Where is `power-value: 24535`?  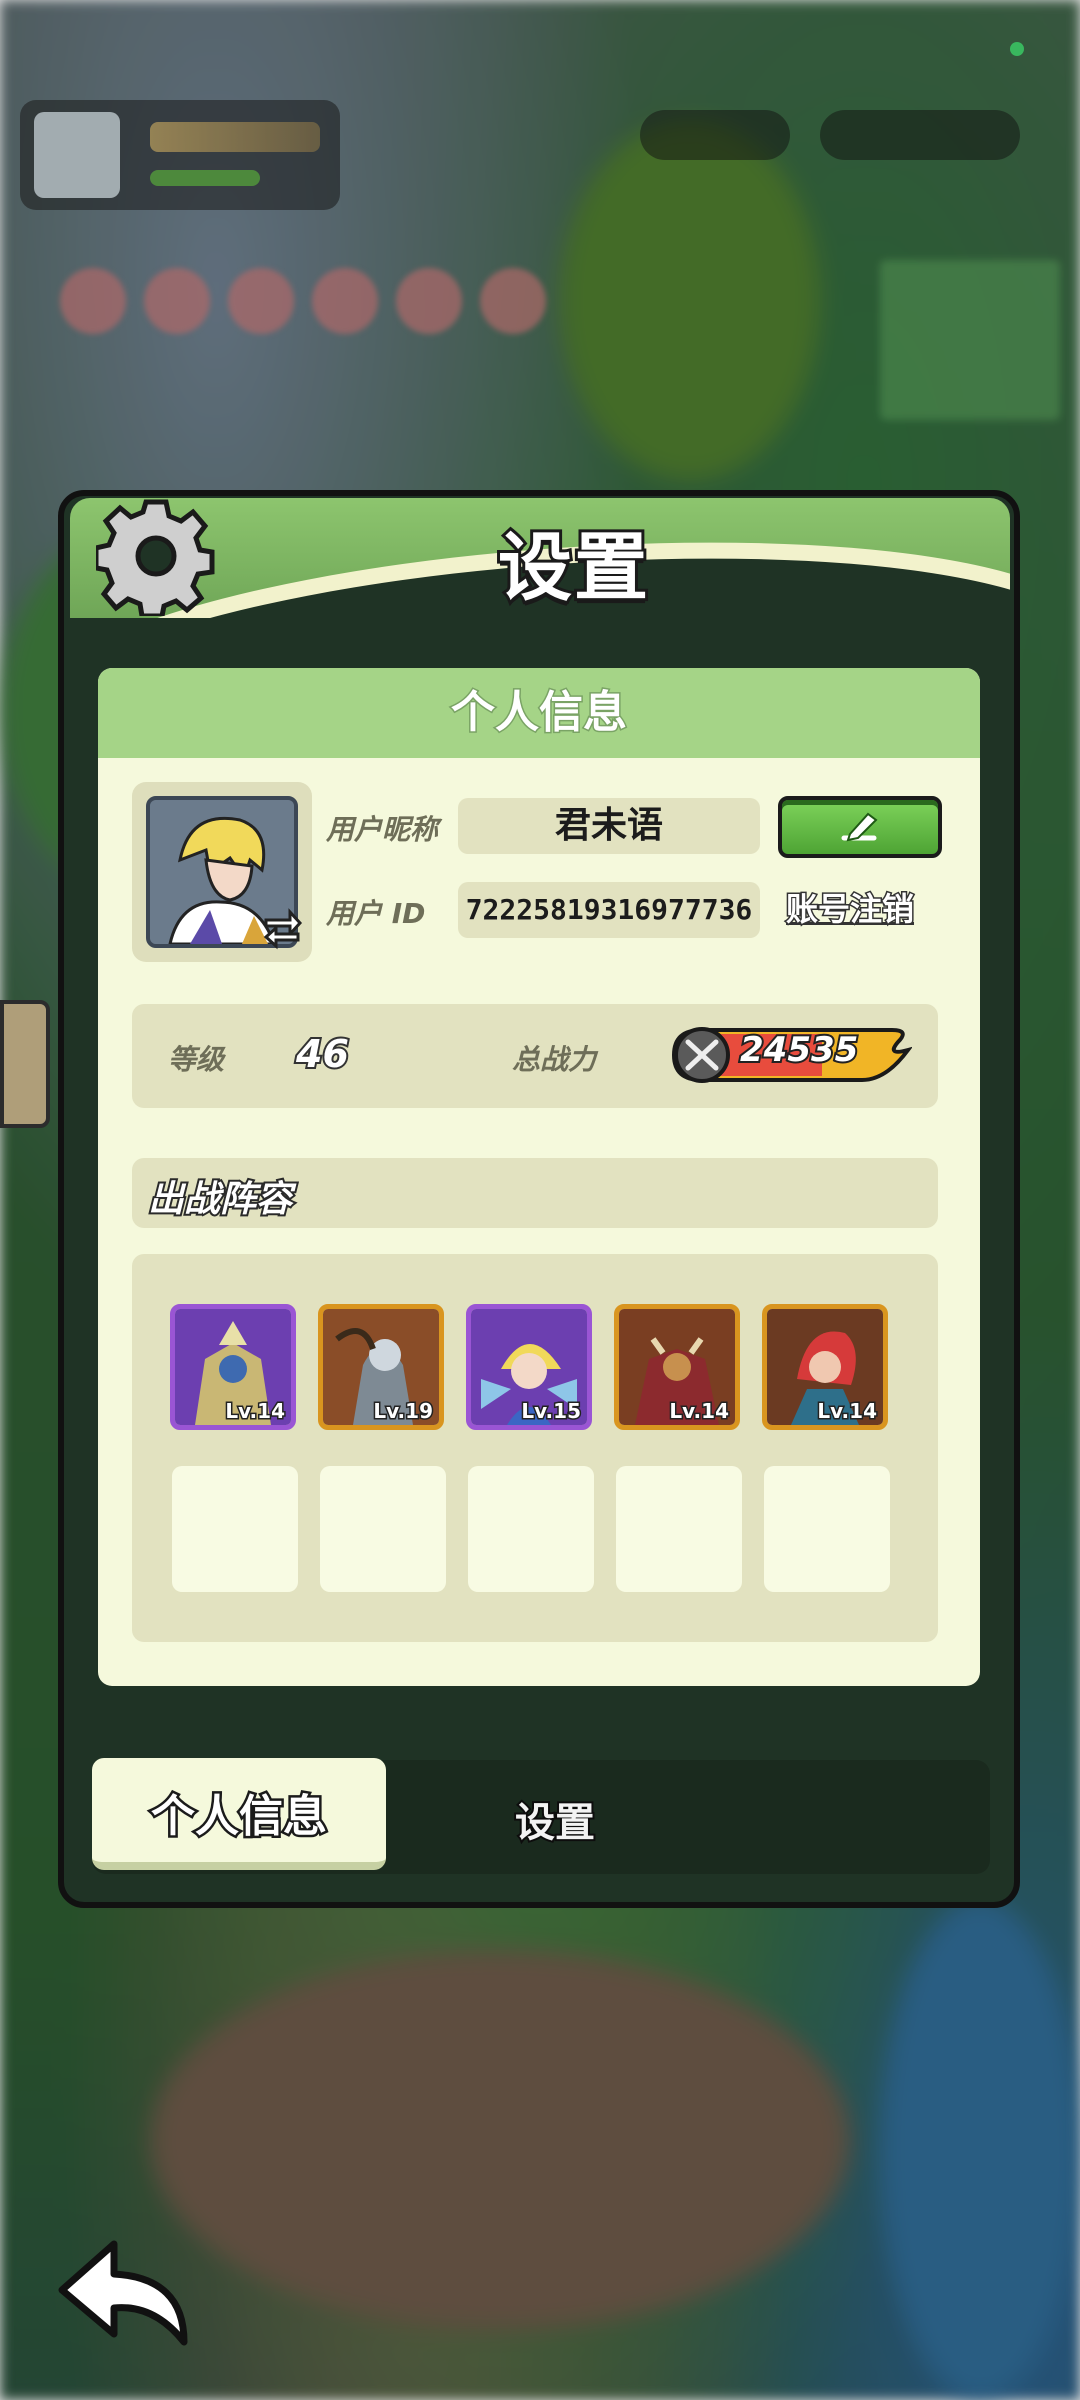 power-value: 24535 is located at coordinates (799, 1050).